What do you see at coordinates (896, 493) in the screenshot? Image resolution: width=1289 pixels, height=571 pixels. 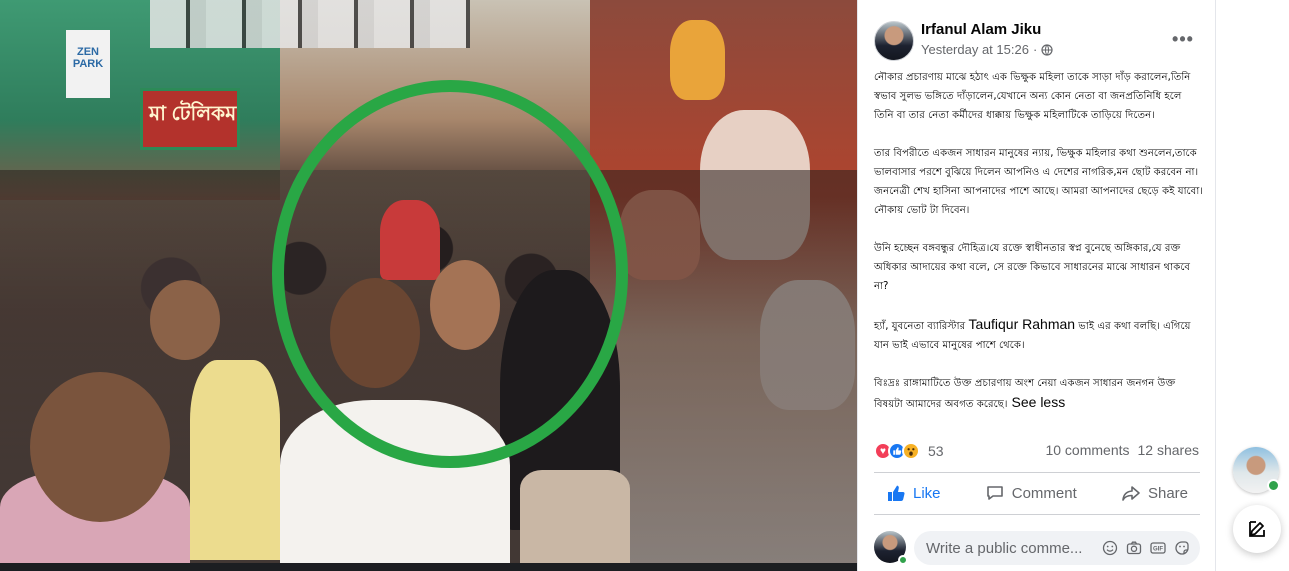 I see `thumbs-up-icon` at bounding box center [896, 493].